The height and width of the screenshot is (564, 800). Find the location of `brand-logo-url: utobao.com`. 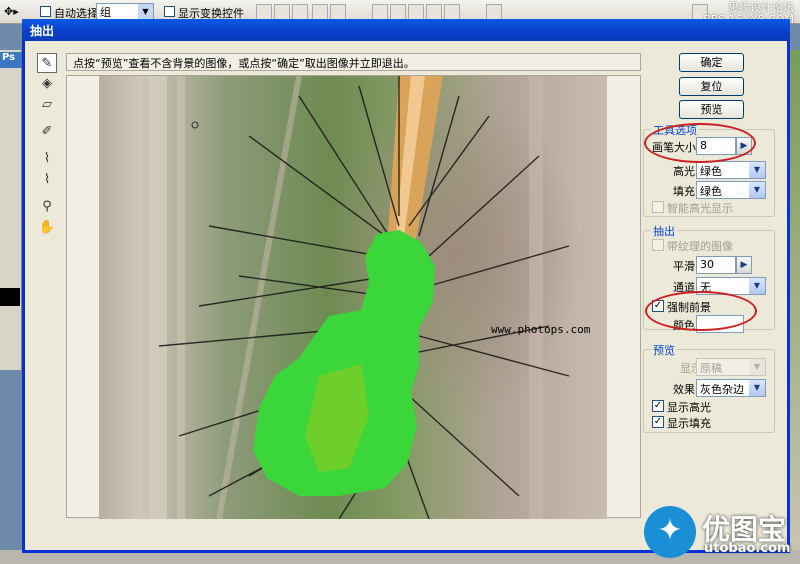

brand-logo-url: utobao.com is located at coordinates (747, 548).